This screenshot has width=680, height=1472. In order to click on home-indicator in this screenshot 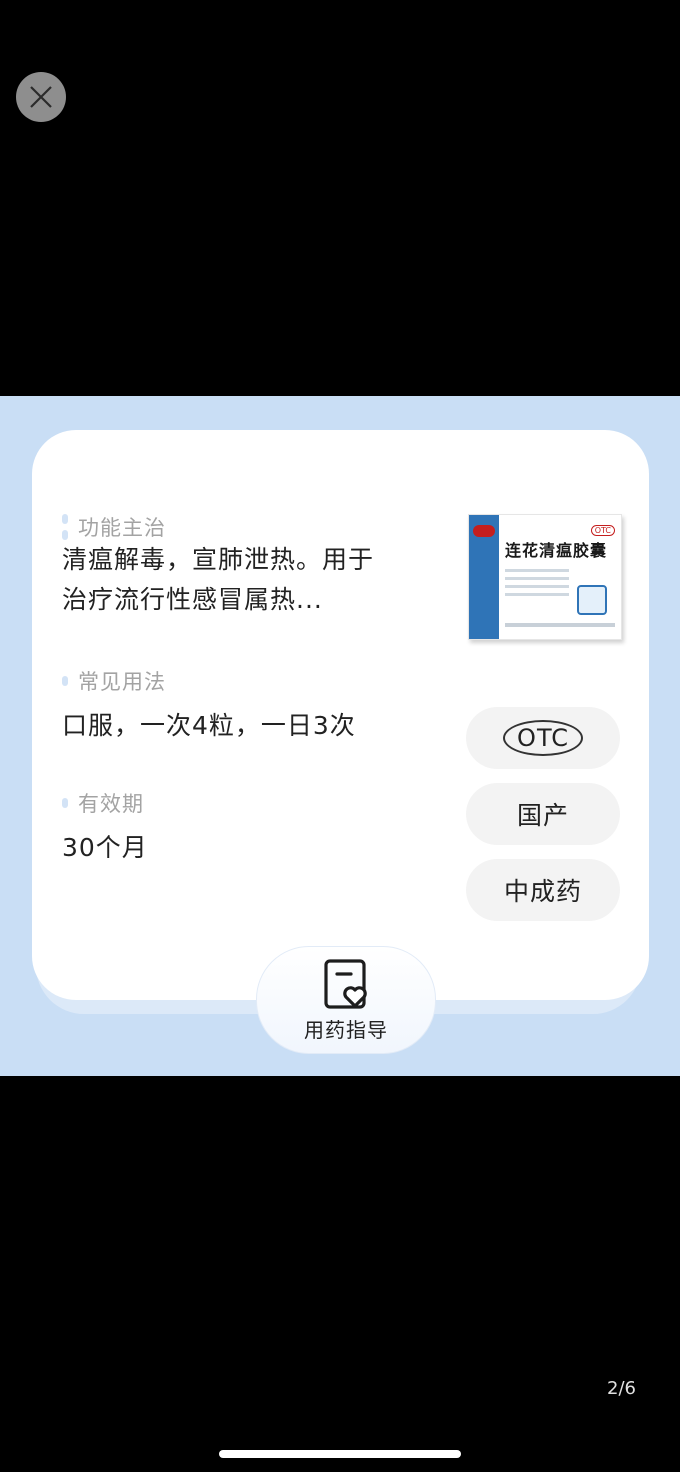, I will do `click(340, 1454)`.